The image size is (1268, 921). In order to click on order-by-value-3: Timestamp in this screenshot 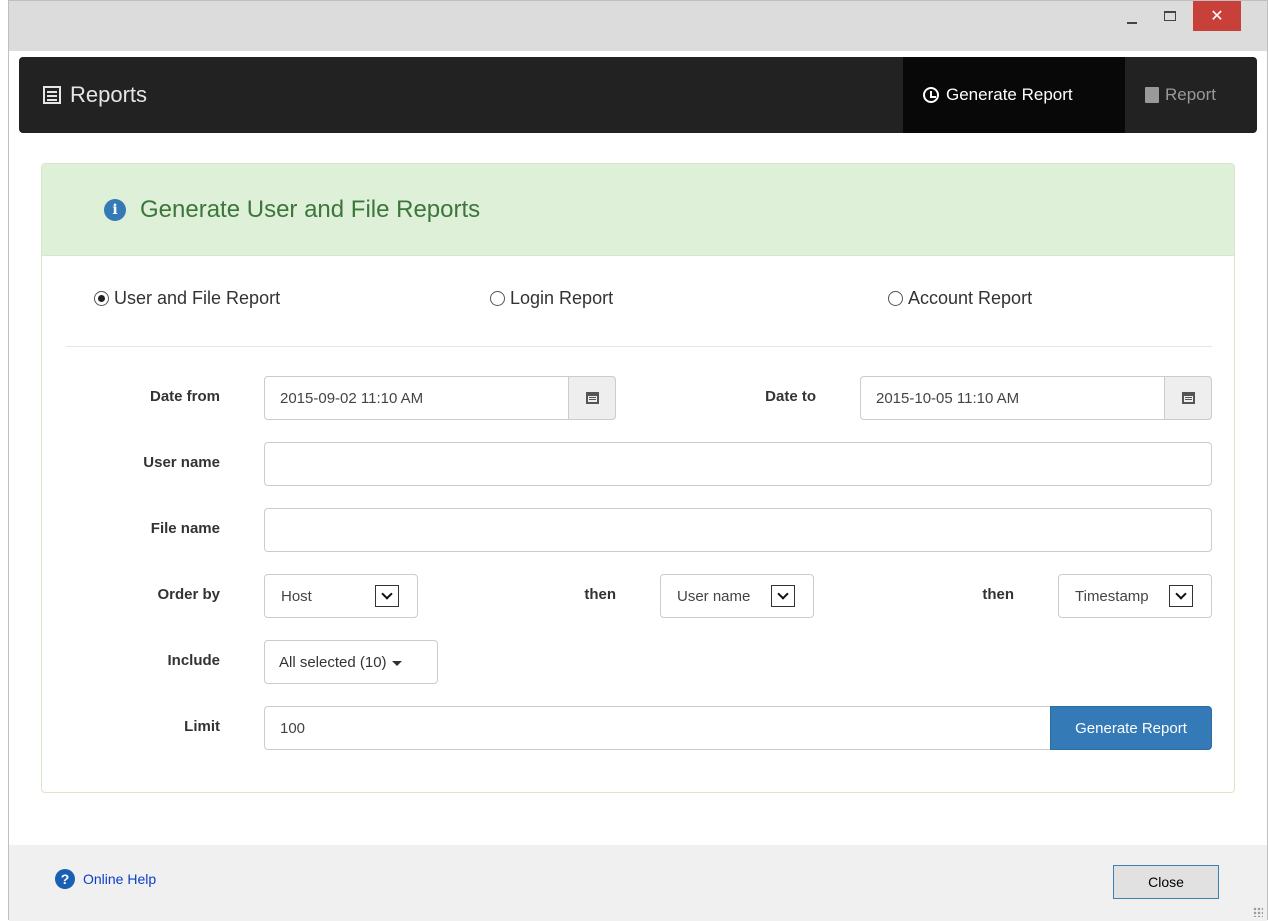, I will do `click(1112, 596)`.